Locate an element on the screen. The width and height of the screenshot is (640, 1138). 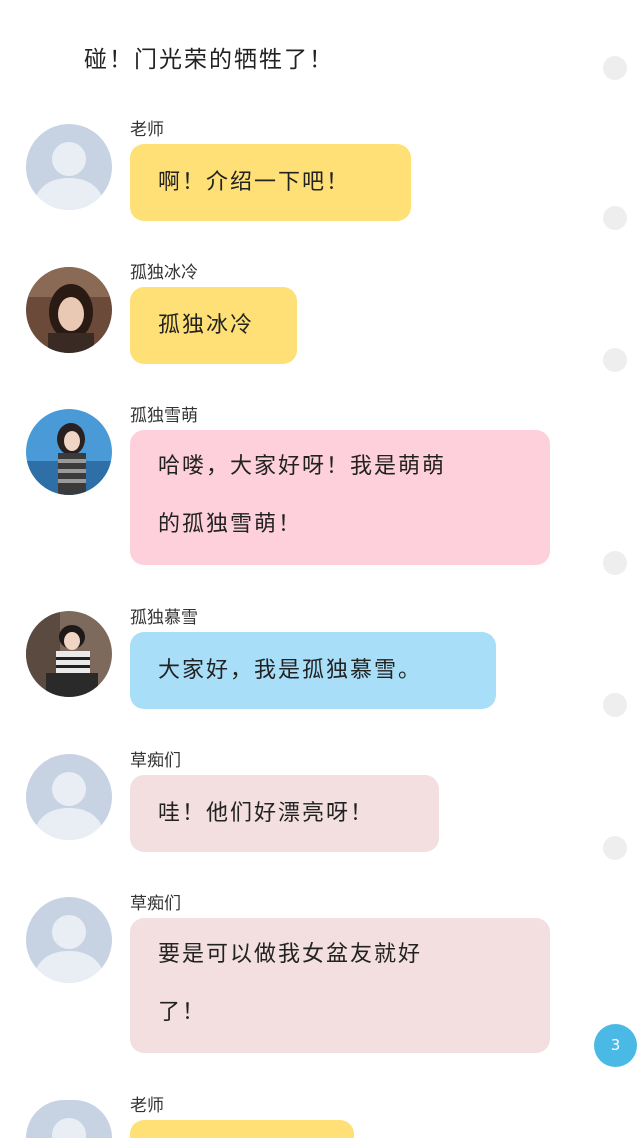
system-message: 碰！门光荣的牺牲了！ is located at coordinates (209, 60).